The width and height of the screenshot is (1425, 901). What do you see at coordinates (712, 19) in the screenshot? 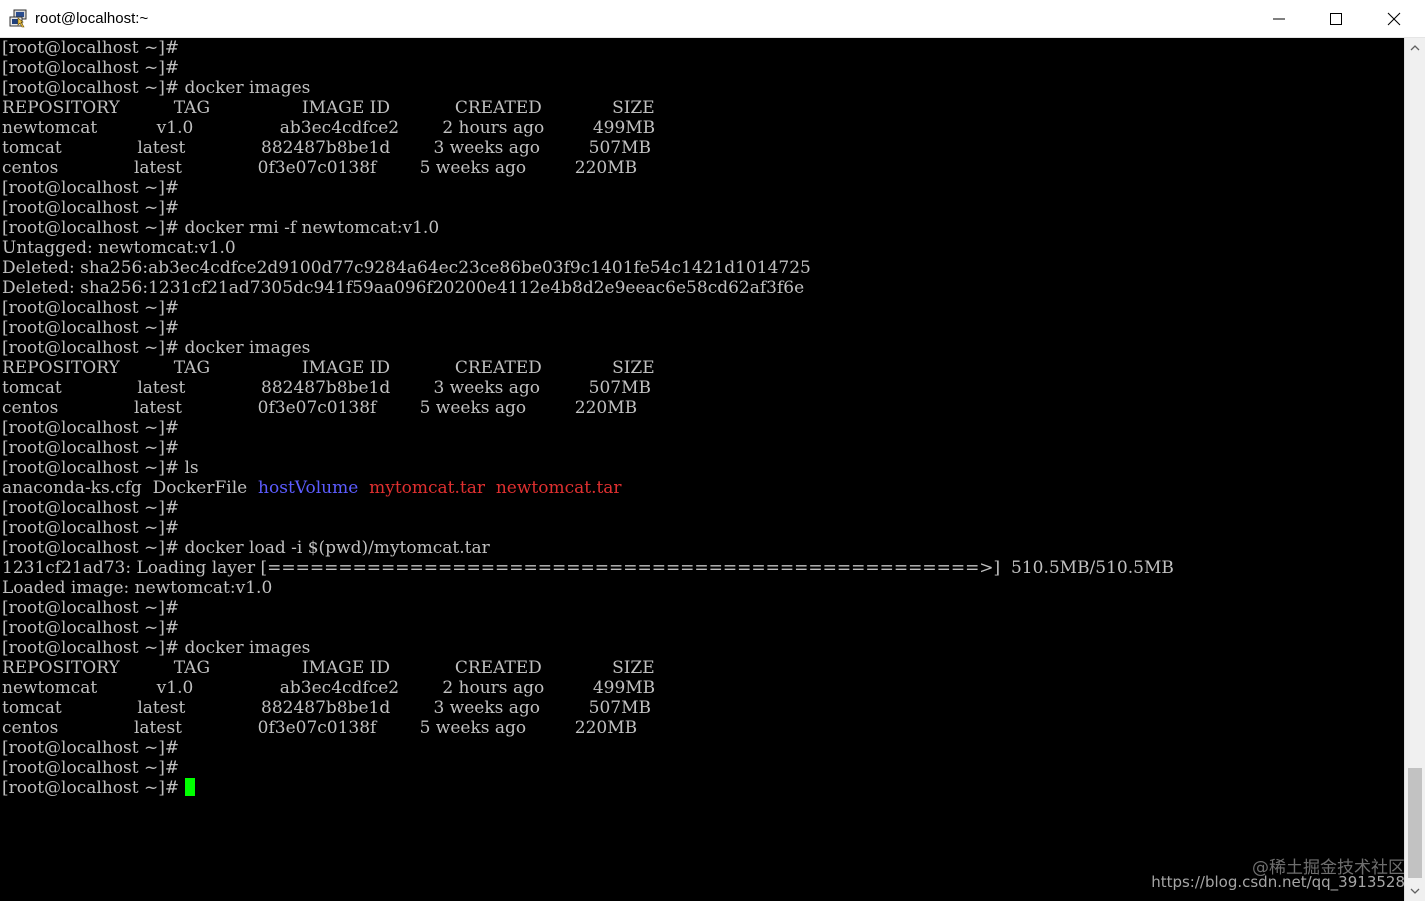
I see `title-bar: root@localhost:~` at bounding box center [712, 19].